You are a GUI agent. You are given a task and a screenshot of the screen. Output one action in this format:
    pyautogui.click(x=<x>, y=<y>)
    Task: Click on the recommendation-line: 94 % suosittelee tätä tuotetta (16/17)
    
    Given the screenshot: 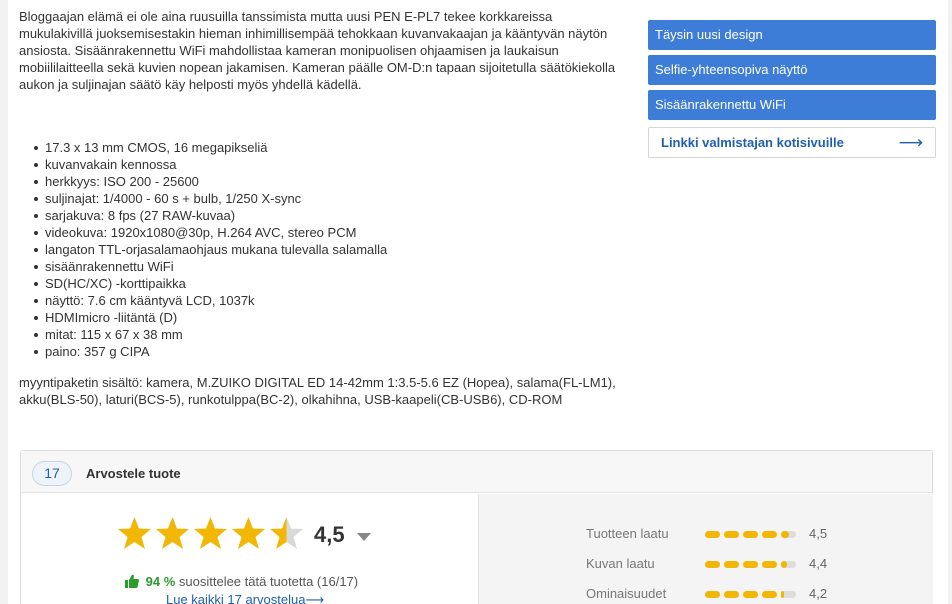 What is the action you would take?
    pyautogui.click(x=241, y=581)
    